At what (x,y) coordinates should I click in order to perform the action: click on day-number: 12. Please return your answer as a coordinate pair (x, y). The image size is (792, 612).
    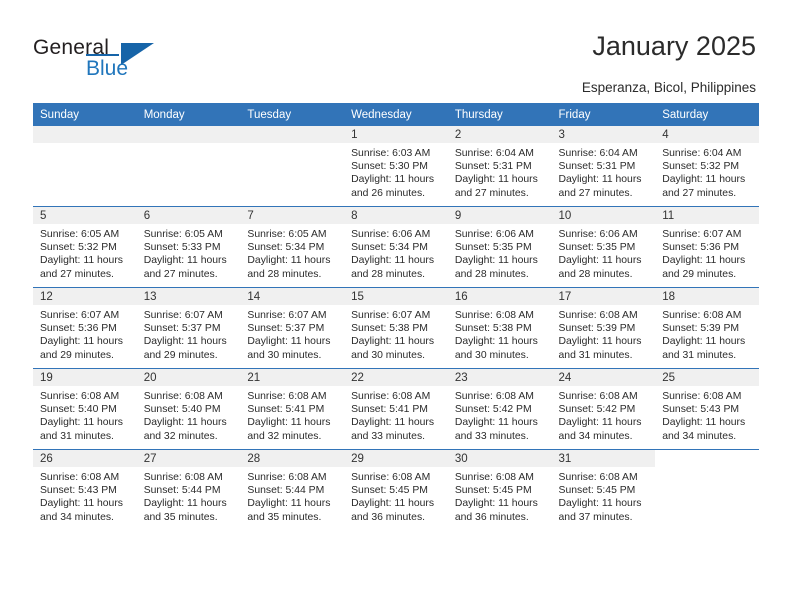
    Looking at the image, I should click on (85, 296).